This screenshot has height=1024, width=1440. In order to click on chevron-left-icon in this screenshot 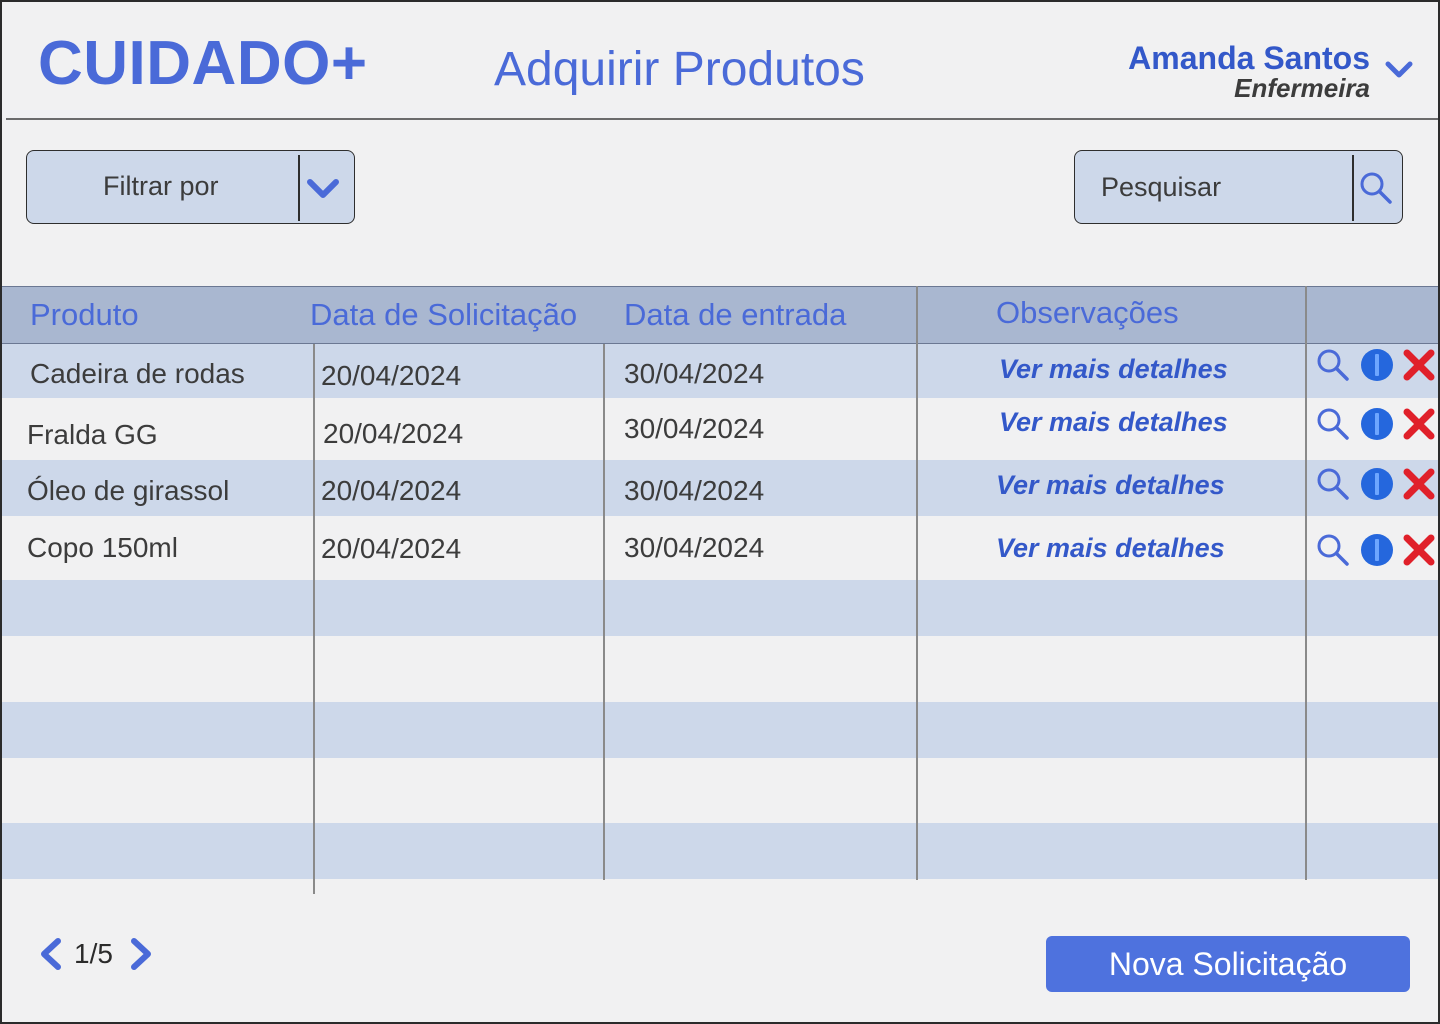, I will do `click(51, 954)`.